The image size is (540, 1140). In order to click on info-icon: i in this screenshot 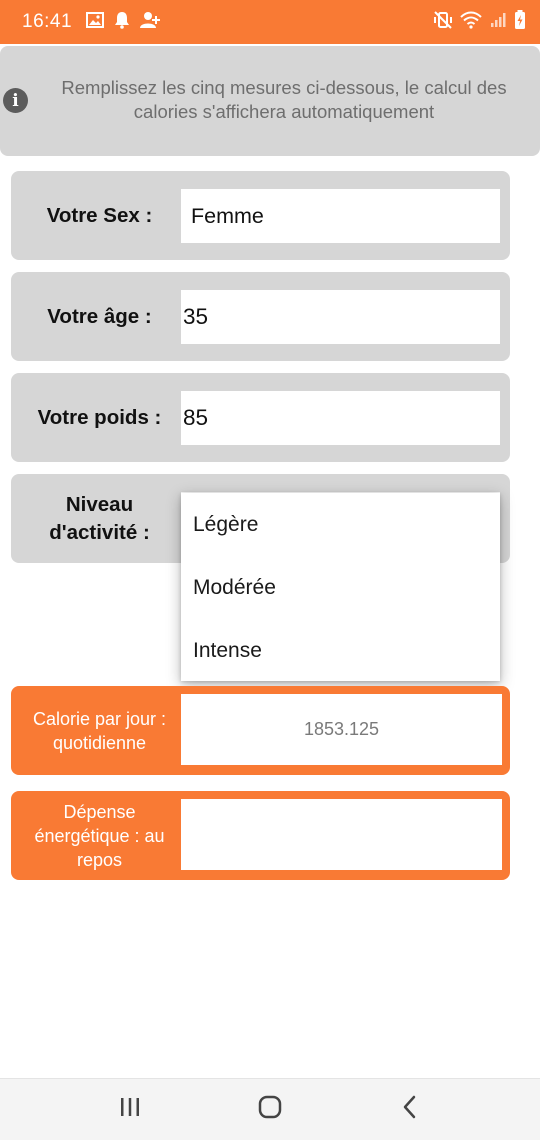, I will do `click(15, 100)`.